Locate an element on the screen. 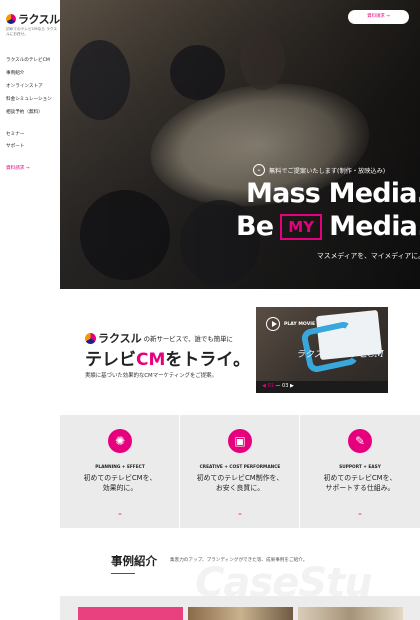 The image size is (420, 620). video-script-text: ラクスルのテレビCM is located at coordinates (340, 355).